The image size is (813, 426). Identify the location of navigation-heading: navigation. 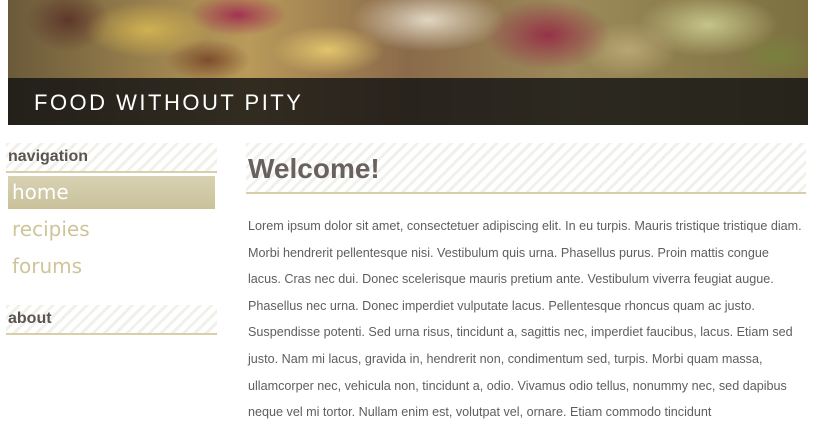
(111, 158).